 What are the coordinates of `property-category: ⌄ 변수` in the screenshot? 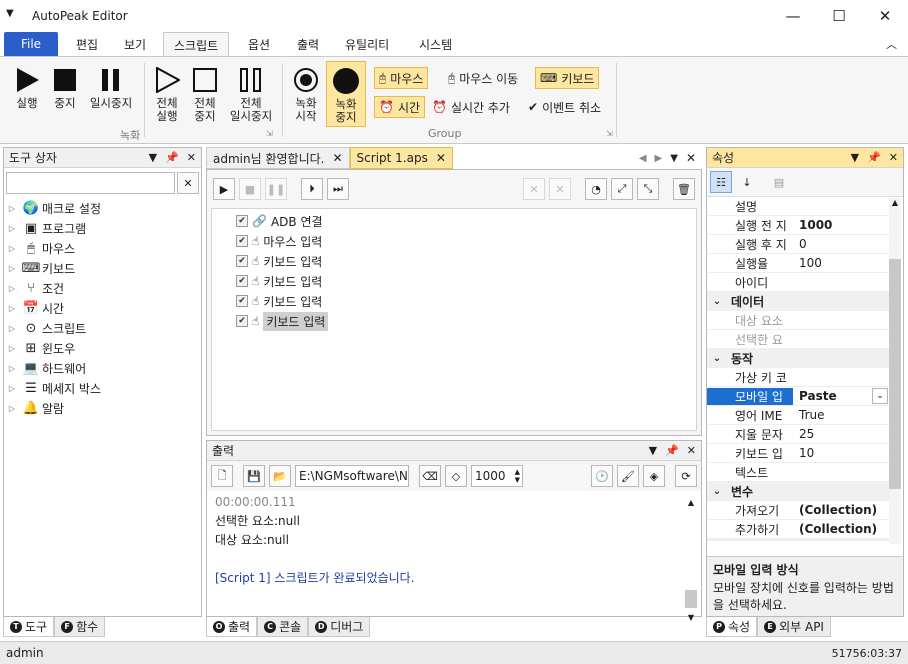 It's located at (798, 491).